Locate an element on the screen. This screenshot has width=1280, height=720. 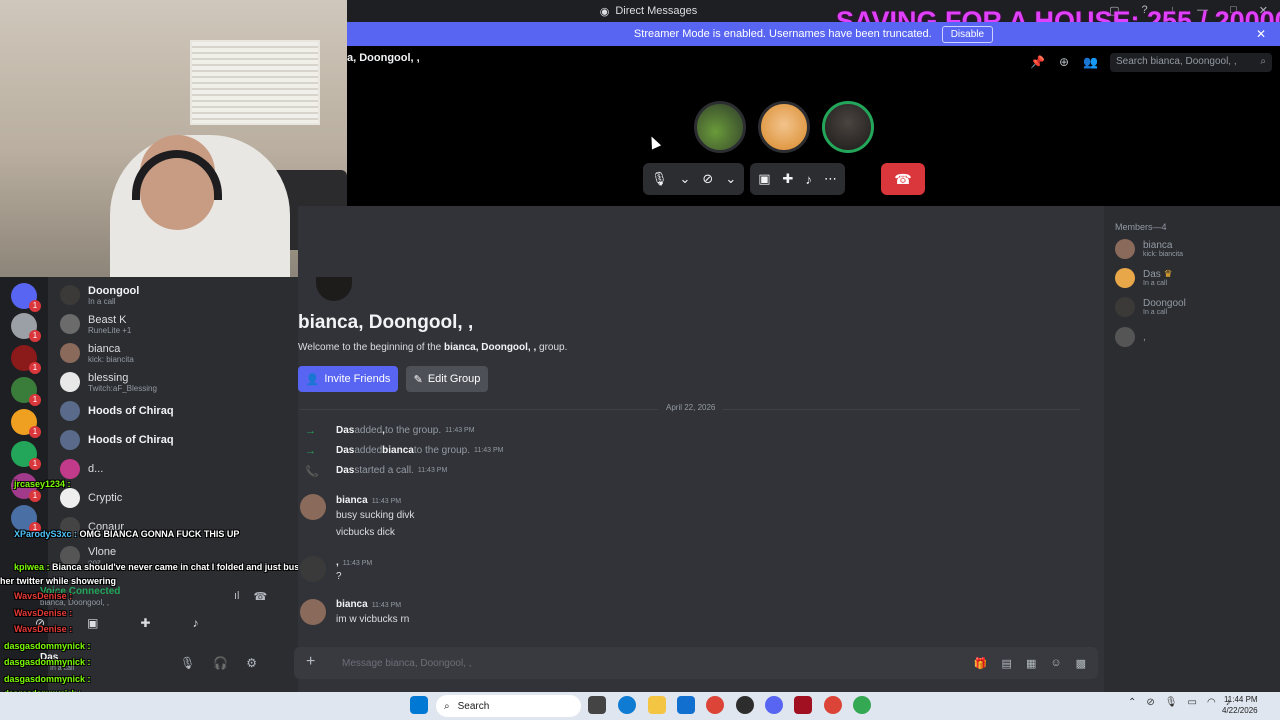
mute-icon: 🎙 is located at coordinates (187, 663).